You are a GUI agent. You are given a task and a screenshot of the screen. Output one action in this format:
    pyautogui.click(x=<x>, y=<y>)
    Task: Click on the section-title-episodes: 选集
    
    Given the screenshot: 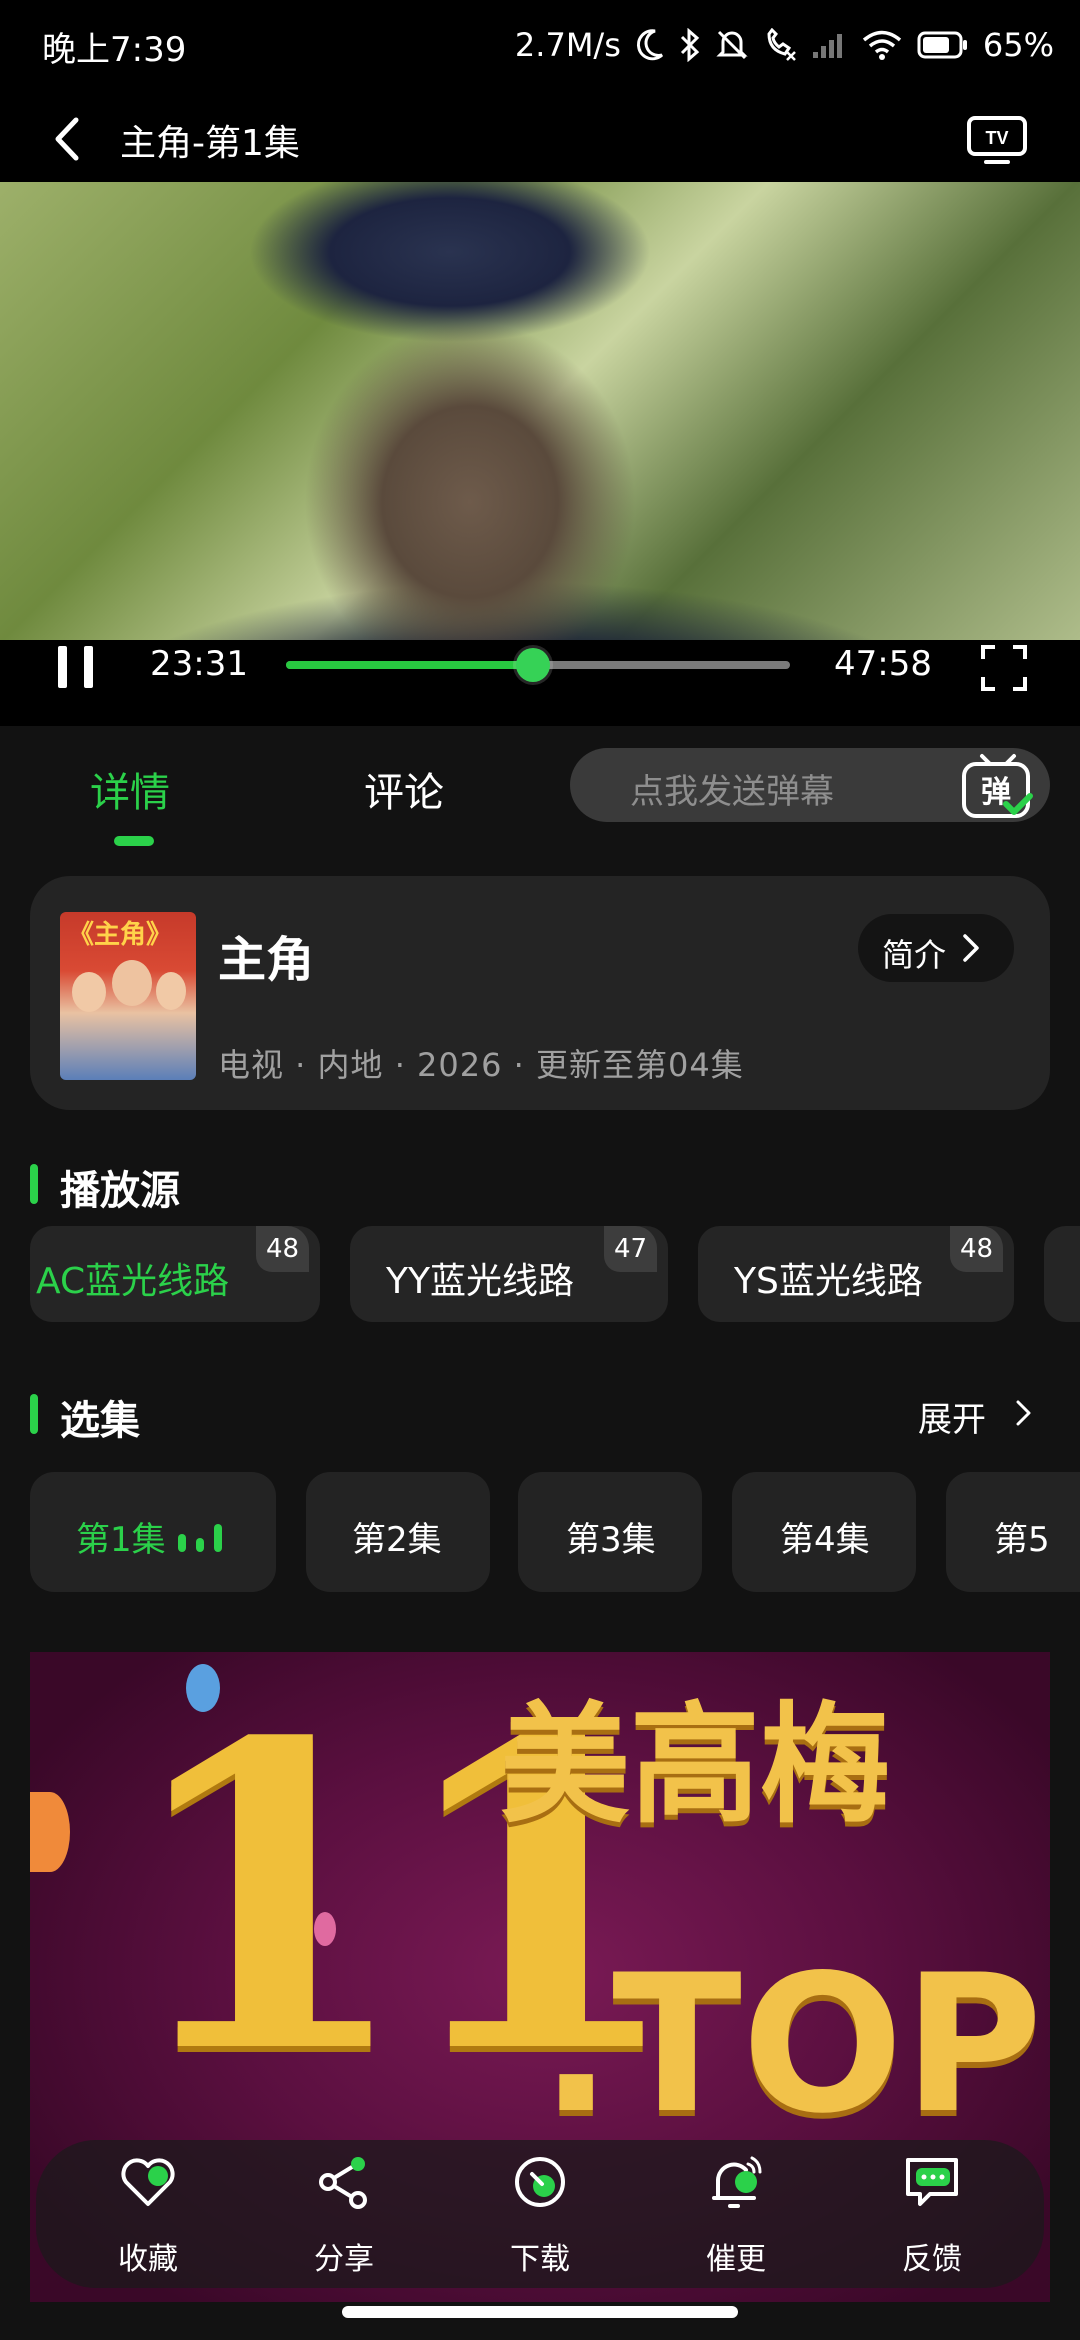 What is the action you would take?
    pyautogui.click(x=100, y=1421)
    